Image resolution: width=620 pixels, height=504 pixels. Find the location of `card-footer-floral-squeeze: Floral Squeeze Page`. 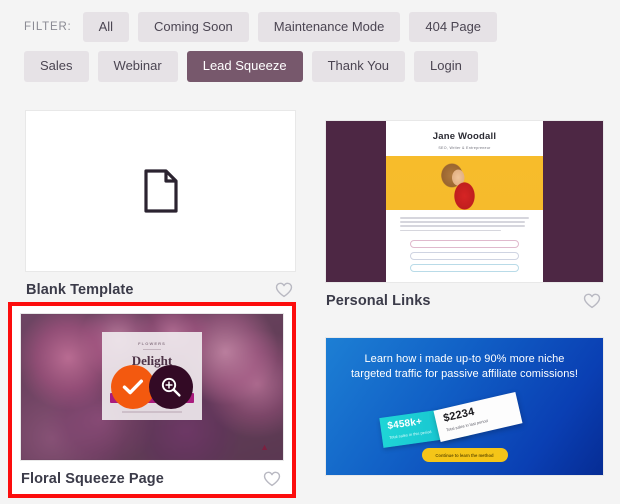

card-footer-floral-squeeze: Floral Squeeze Page is located at coordinates (152, 476).